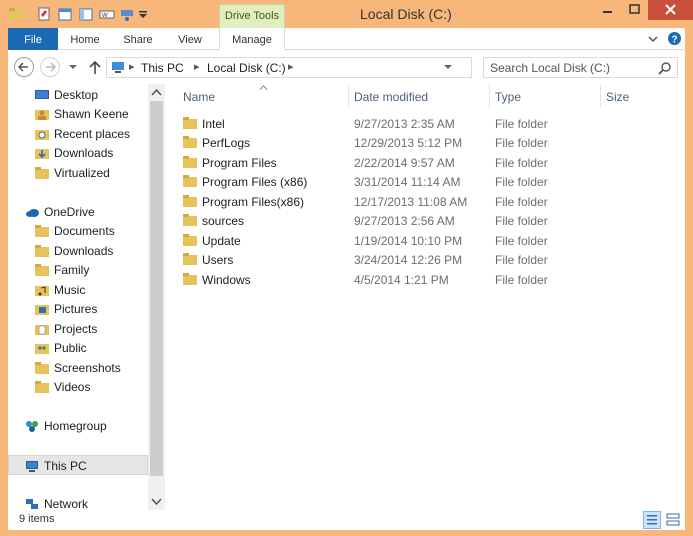 This screenshot has width=693, height=536. Describe the element at coordinates (50, 67) in the screenshot. I see `forward-button` at that location.